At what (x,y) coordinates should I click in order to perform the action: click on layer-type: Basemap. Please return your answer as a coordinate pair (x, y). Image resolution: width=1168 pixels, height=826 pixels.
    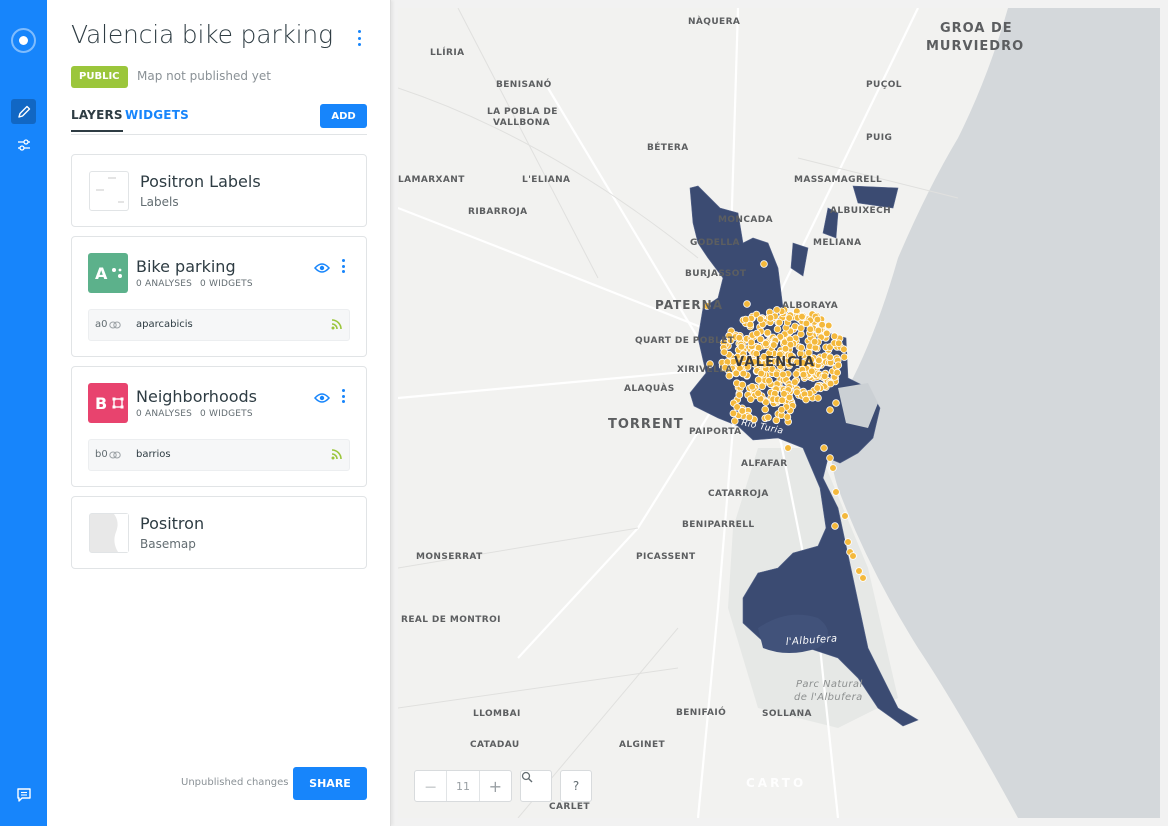
    Looking at the image, I should click on (168, 544).